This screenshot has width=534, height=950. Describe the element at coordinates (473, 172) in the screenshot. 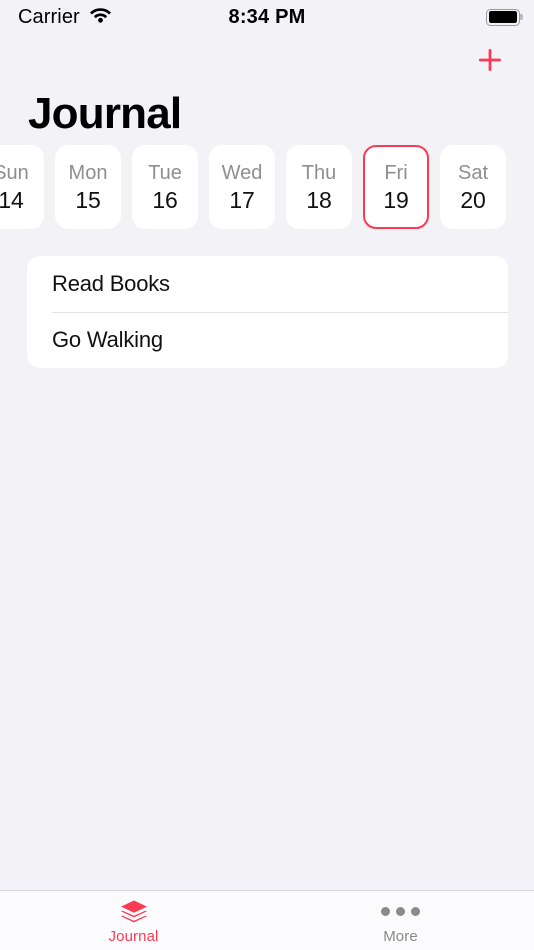

I see `date-card-dow: Sat` at that location.